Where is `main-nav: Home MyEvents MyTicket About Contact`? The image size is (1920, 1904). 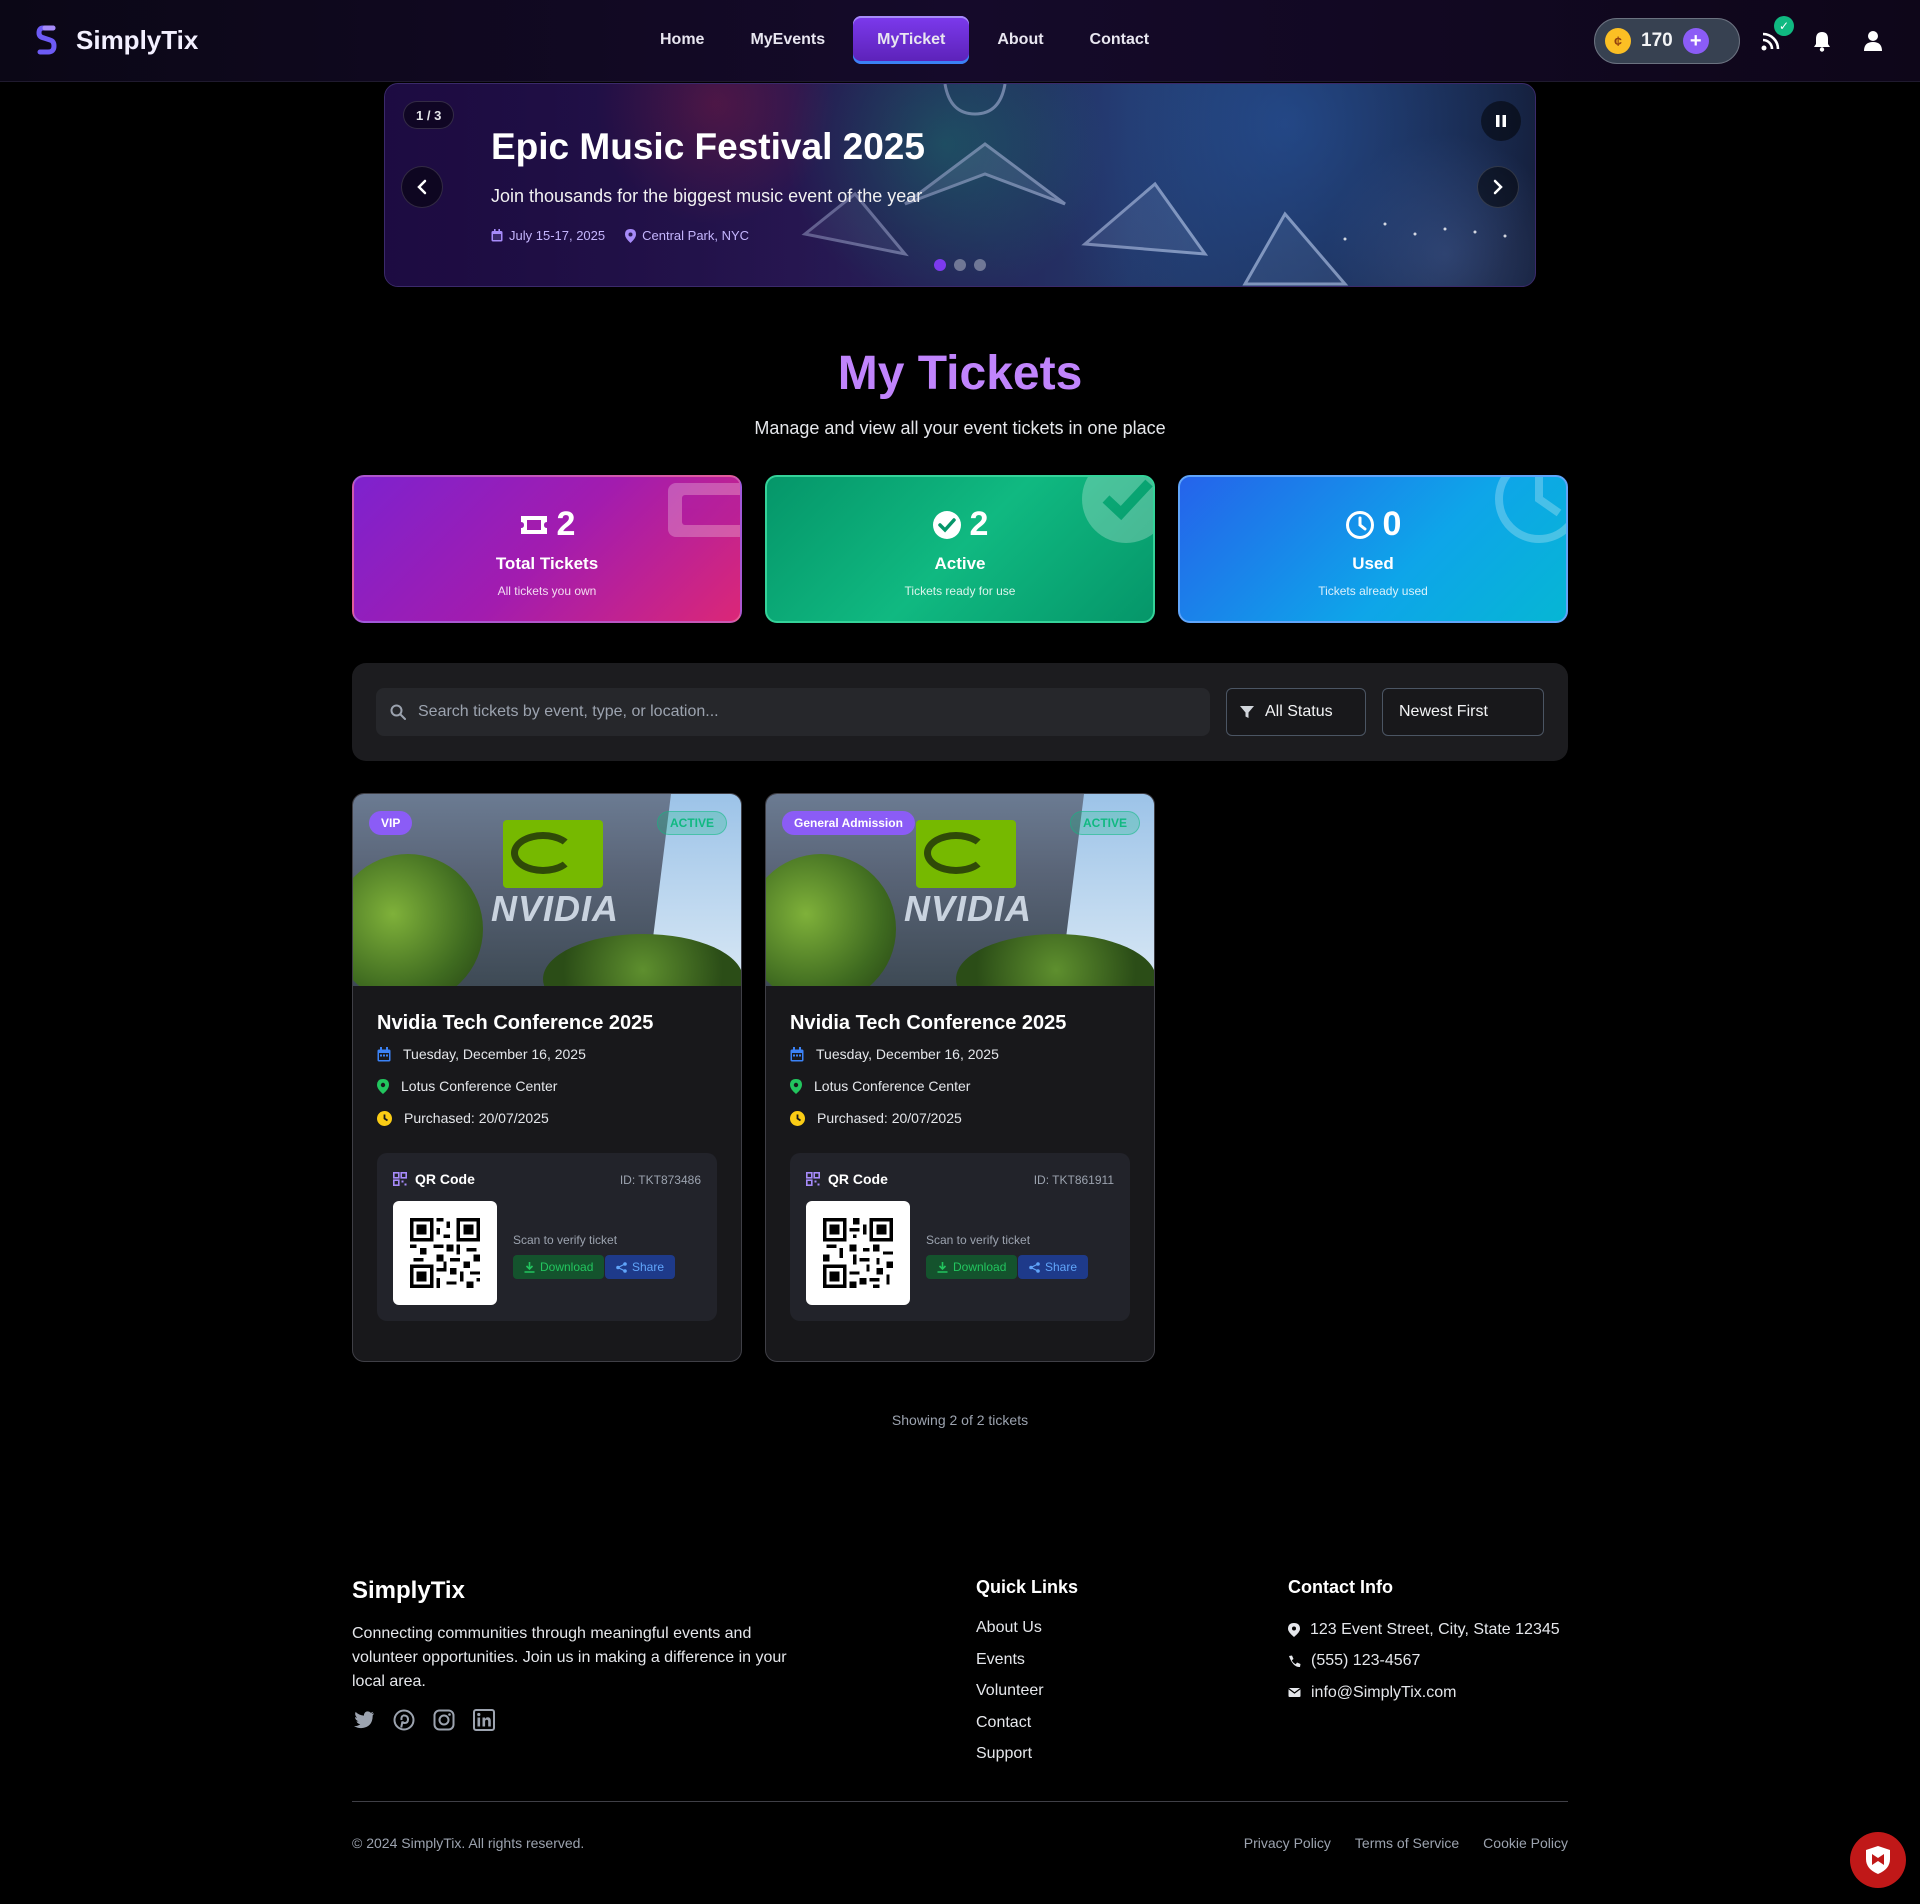 main-nav: Home MyEvents MyTicket About Contact is located at coordinates (904, 40).